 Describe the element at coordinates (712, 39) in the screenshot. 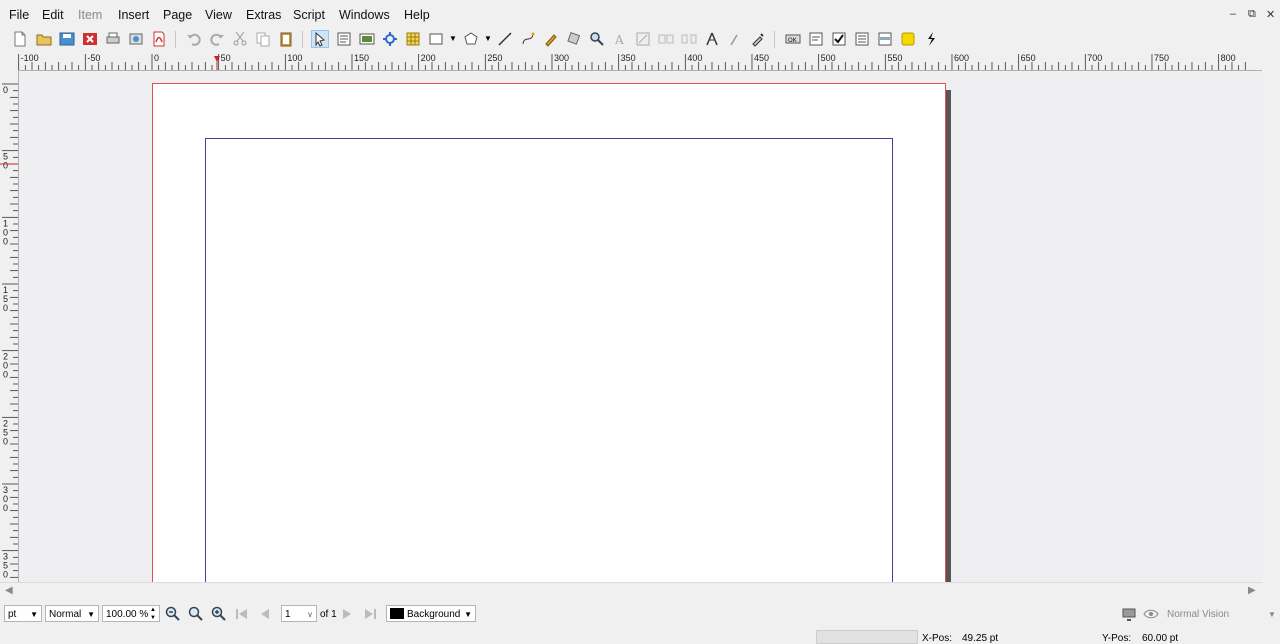

I see `measure-icon` at that location.